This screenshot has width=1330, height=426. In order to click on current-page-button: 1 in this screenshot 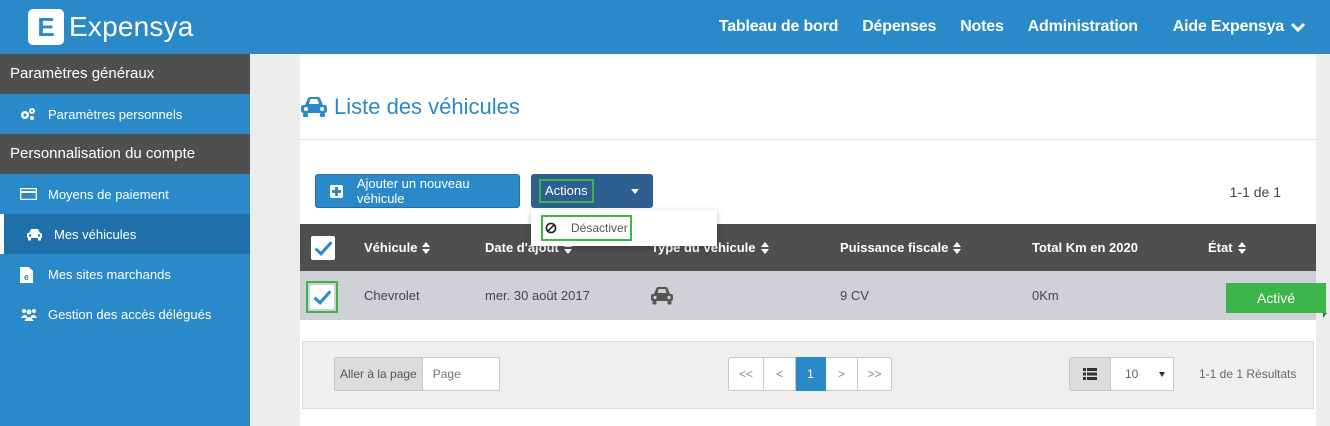, I will do `click(811, 374)`.